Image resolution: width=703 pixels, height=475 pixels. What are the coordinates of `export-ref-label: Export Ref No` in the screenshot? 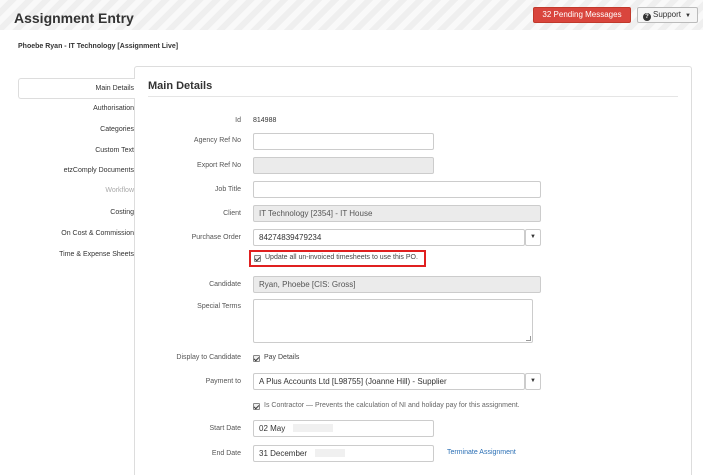 It's located at (219, 165).